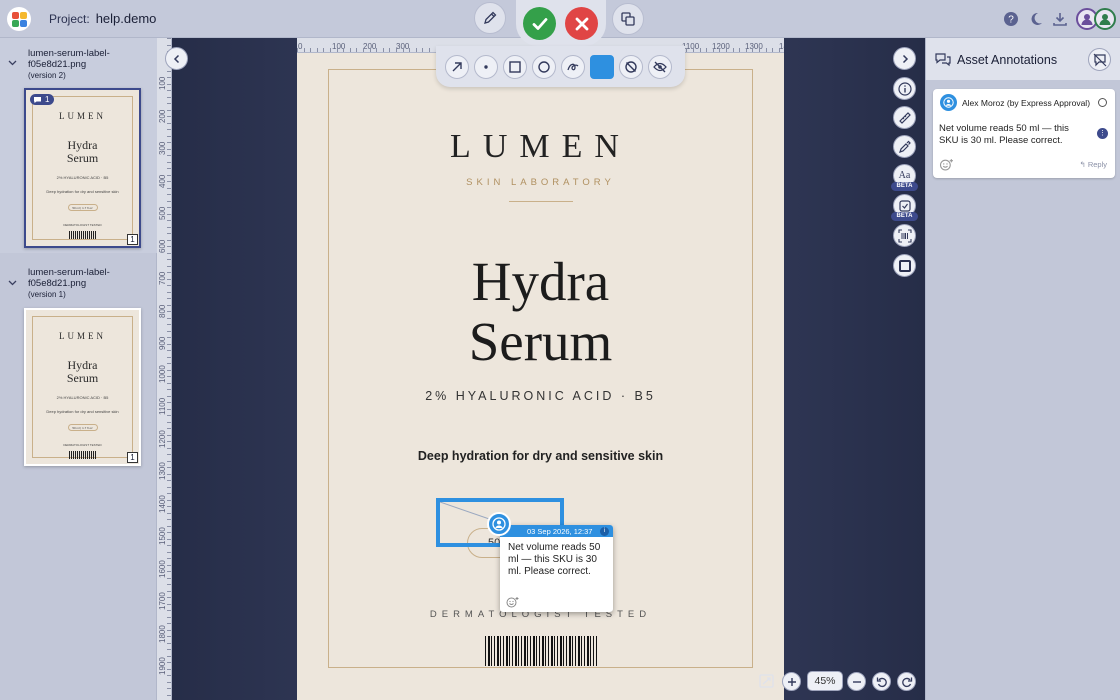 This screenshot has height=700, width=1120. I want to click on more-options-icon: ⋮, so click(1102, 133).